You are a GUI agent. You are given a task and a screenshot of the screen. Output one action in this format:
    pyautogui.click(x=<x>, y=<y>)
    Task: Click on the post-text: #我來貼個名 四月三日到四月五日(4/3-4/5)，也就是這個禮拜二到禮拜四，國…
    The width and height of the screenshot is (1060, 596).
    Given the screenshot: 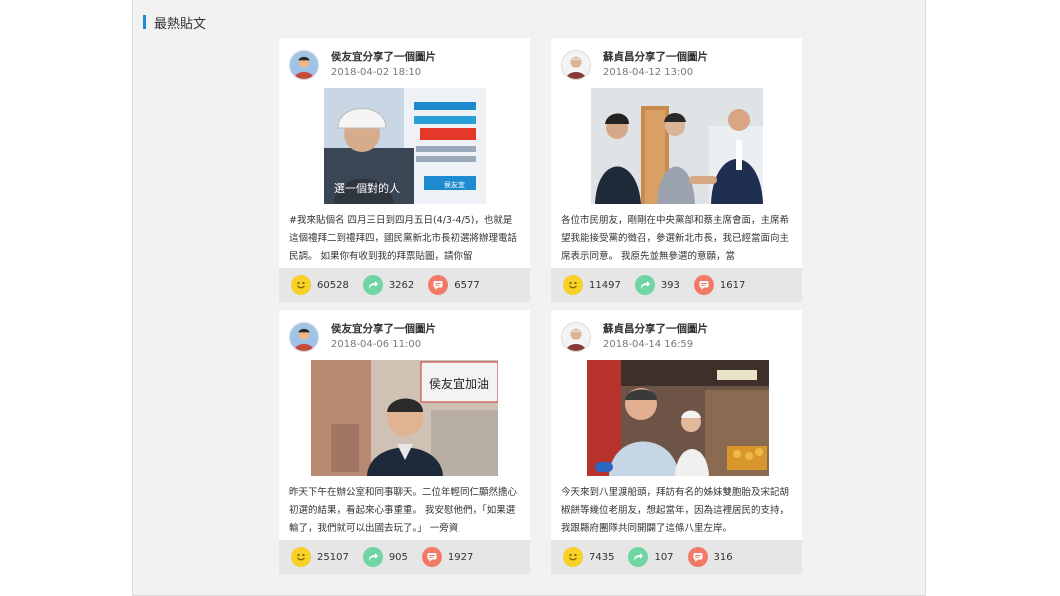 What is the action you would take?
    pyautogui.click(x=403, y=238)
    